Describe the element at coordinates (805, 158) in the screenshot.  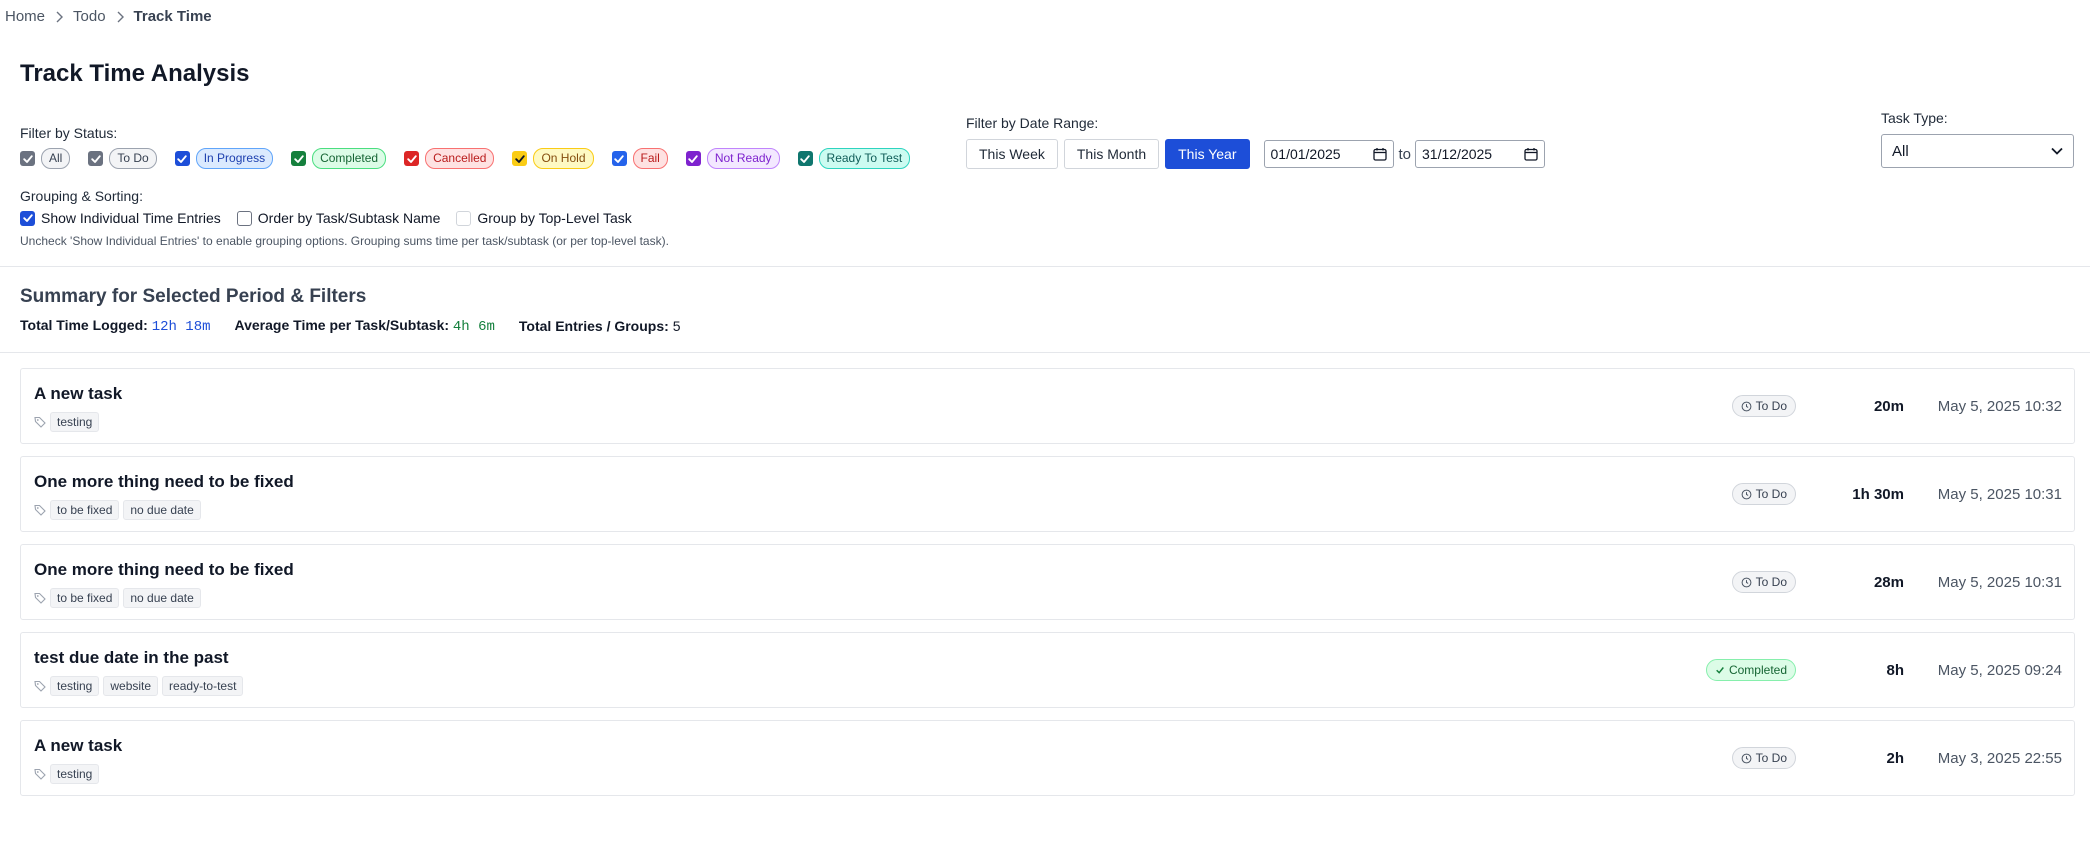
I see `status-checkbox-ready-to-test` at that location.